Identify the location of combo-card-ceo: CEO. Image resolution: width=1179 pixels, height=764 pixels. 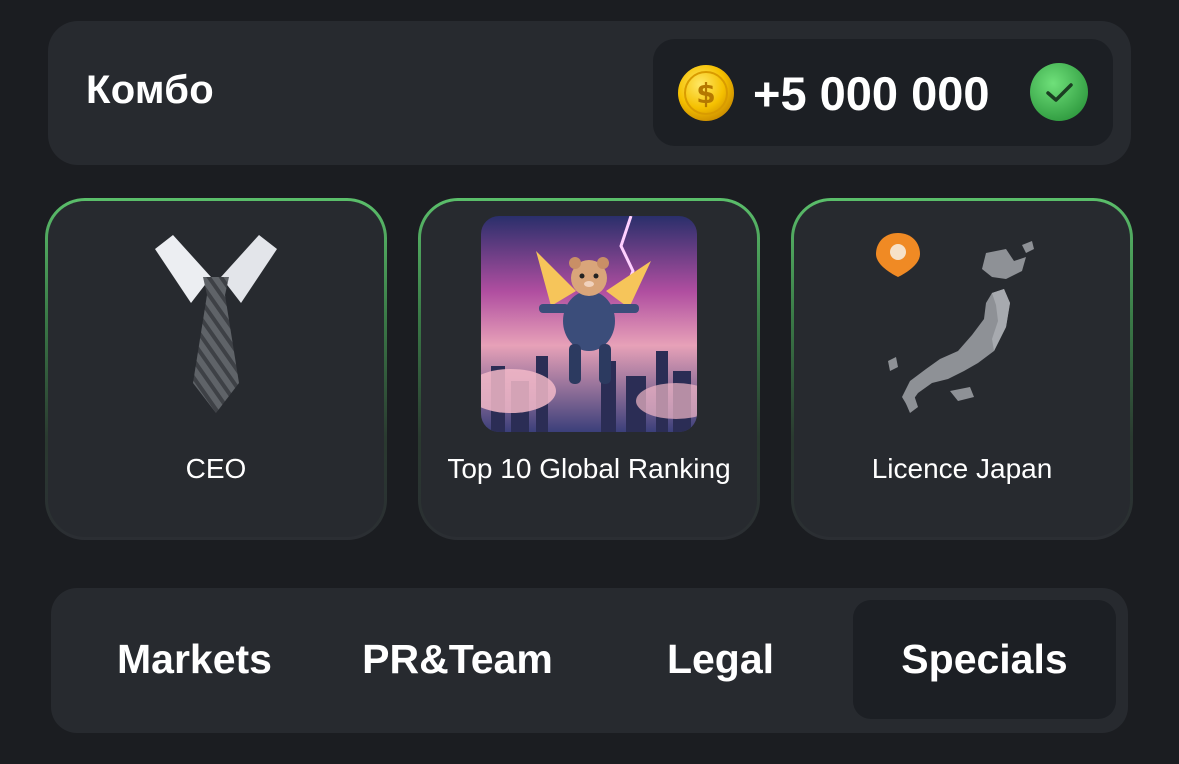
(216, 369).